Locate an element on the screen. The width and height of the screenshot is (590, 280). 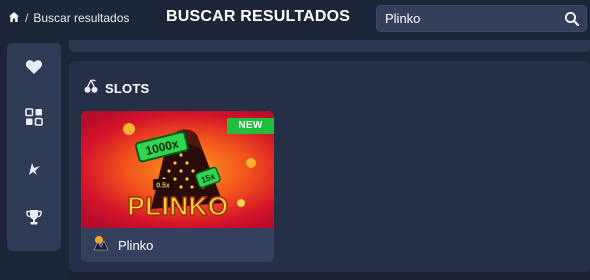
game-name: Plinko is located at coordinates (135, 245).